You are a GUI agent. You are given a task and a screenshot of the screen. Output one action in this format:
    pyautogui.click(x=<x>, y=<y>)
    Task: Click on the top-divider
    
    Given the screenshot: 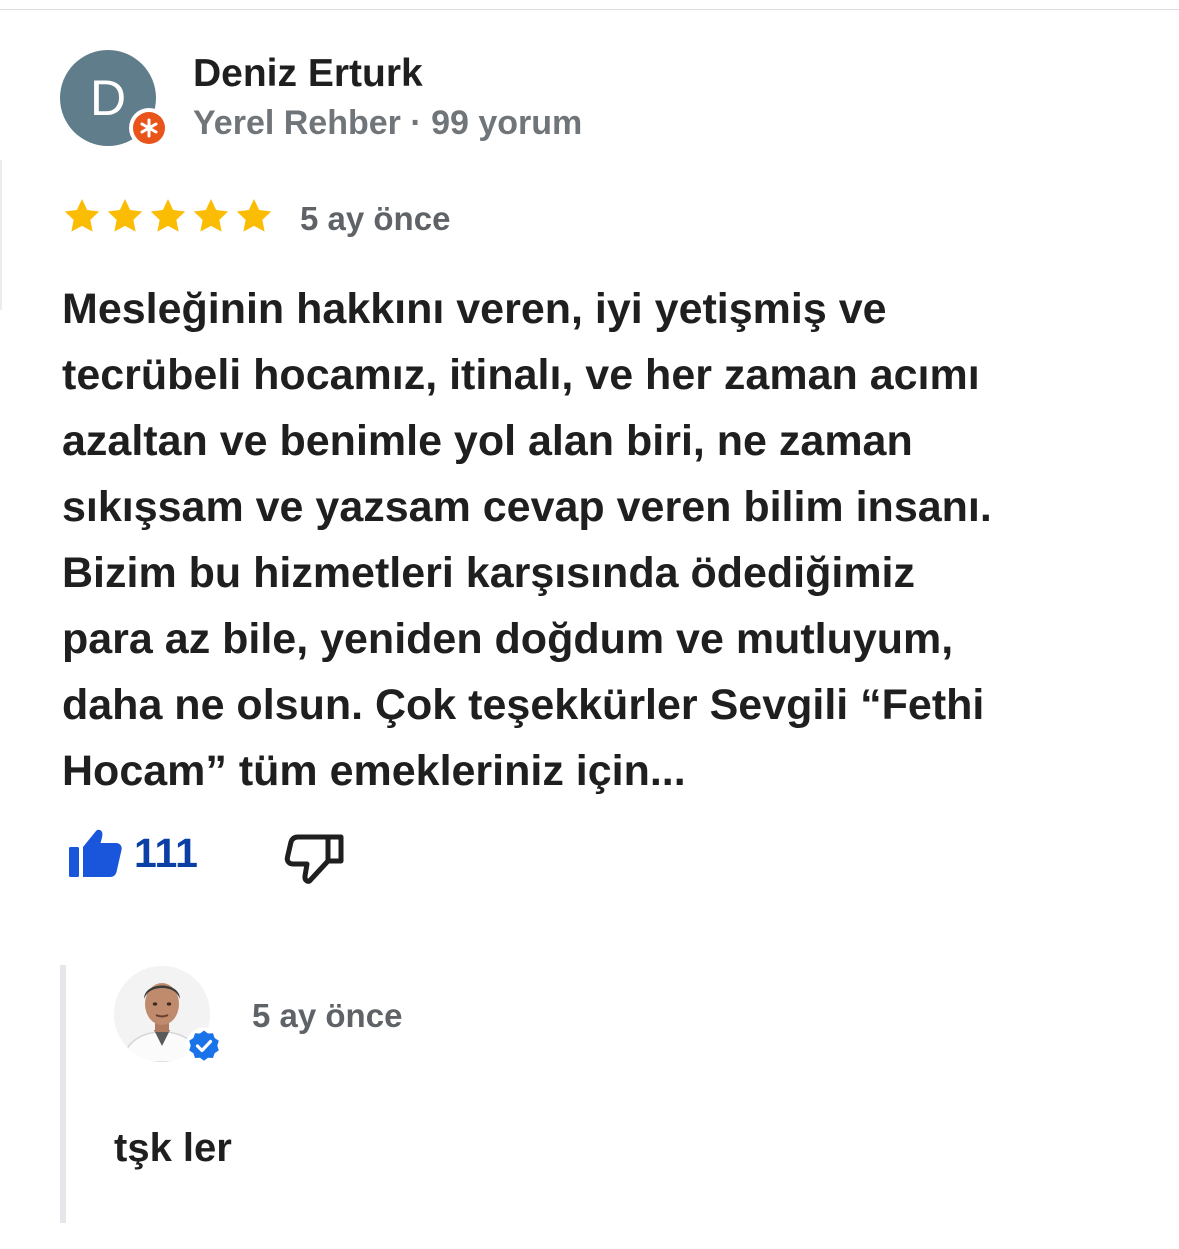 What is the action you would take?
    pyautogui.click(x=589, y=9)
    